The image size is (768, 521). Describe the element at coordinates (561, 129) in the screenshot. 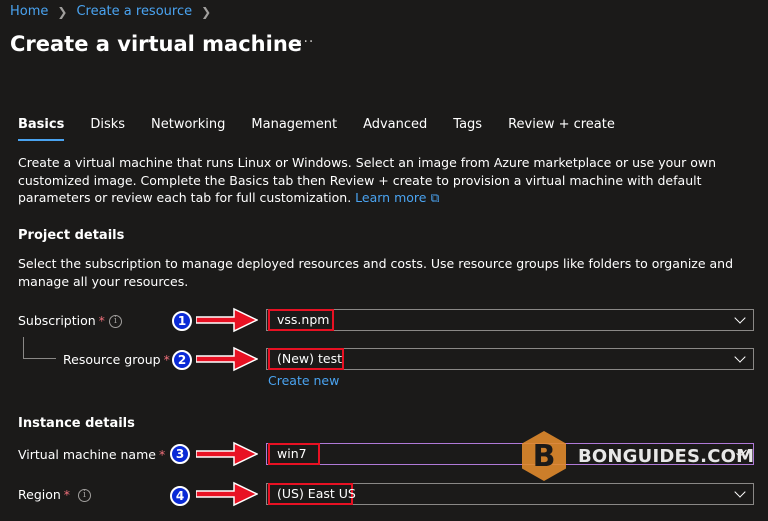

I see `tab-review-create: Review + create` at that location.